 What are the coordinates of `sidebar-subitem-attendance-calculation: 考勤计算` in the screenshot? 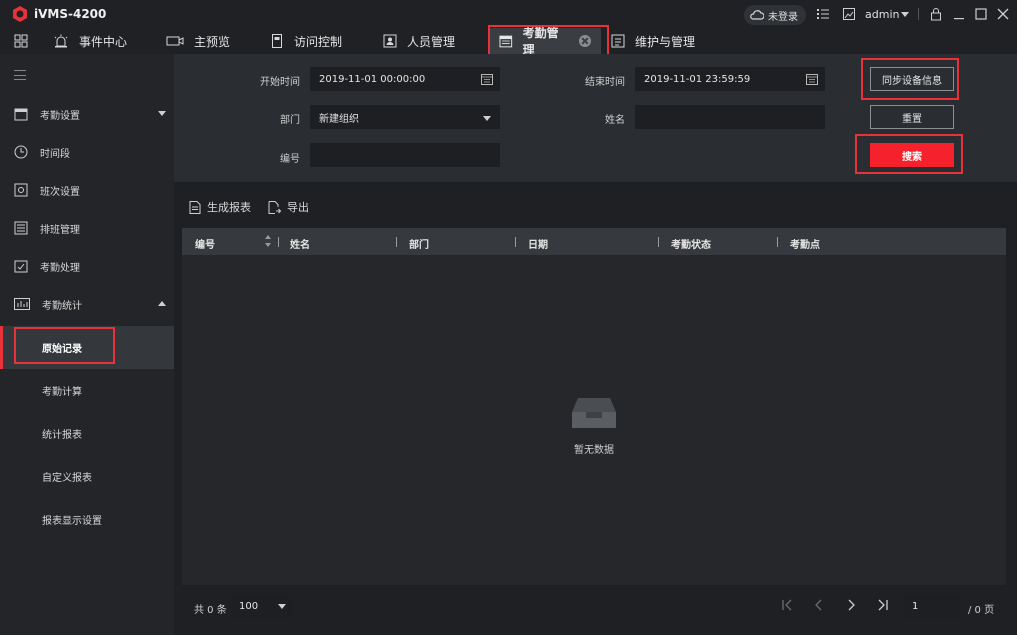 It's located at (87, 390).